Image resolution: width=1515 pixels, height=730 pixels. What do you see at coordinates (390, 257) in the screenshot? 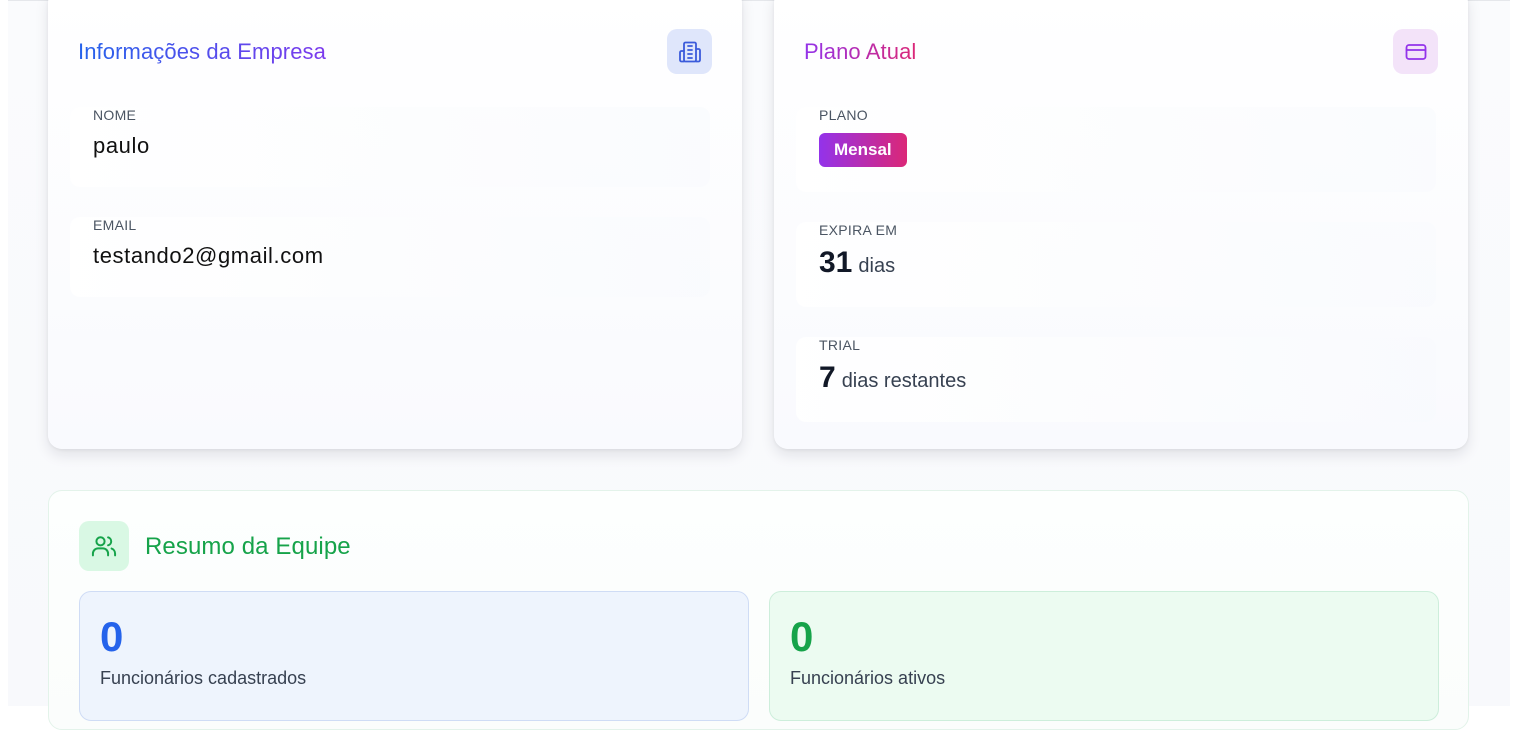
I see `company-email-field: EMAIL testando2@gmail.com` at bounding box center [390, 257].